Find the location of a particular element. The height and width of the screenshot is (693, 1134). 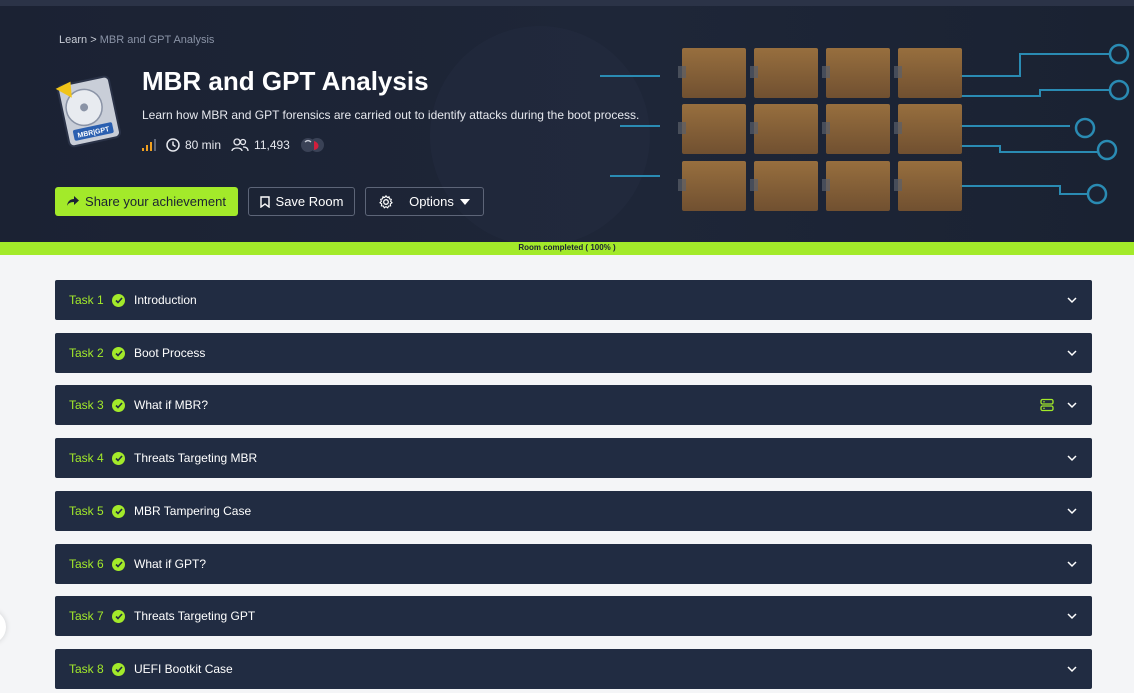

caret-down-icon is located at coordinates (464, 201).